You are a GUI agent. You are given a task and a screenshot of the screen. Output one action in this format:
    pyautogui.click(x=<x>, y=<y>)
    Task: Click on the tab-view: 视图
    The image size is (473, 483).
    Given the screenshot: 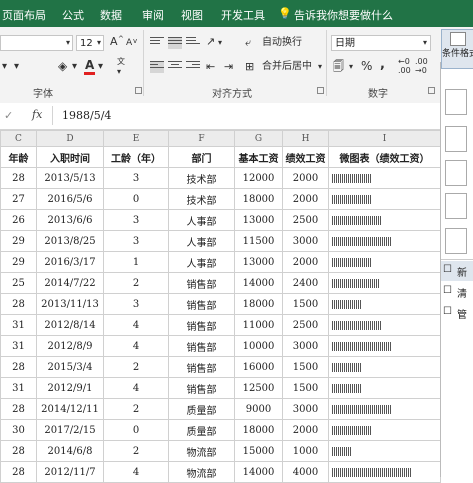 What is the action you would take?
    pyautogui.click(x=192, y=15)
    